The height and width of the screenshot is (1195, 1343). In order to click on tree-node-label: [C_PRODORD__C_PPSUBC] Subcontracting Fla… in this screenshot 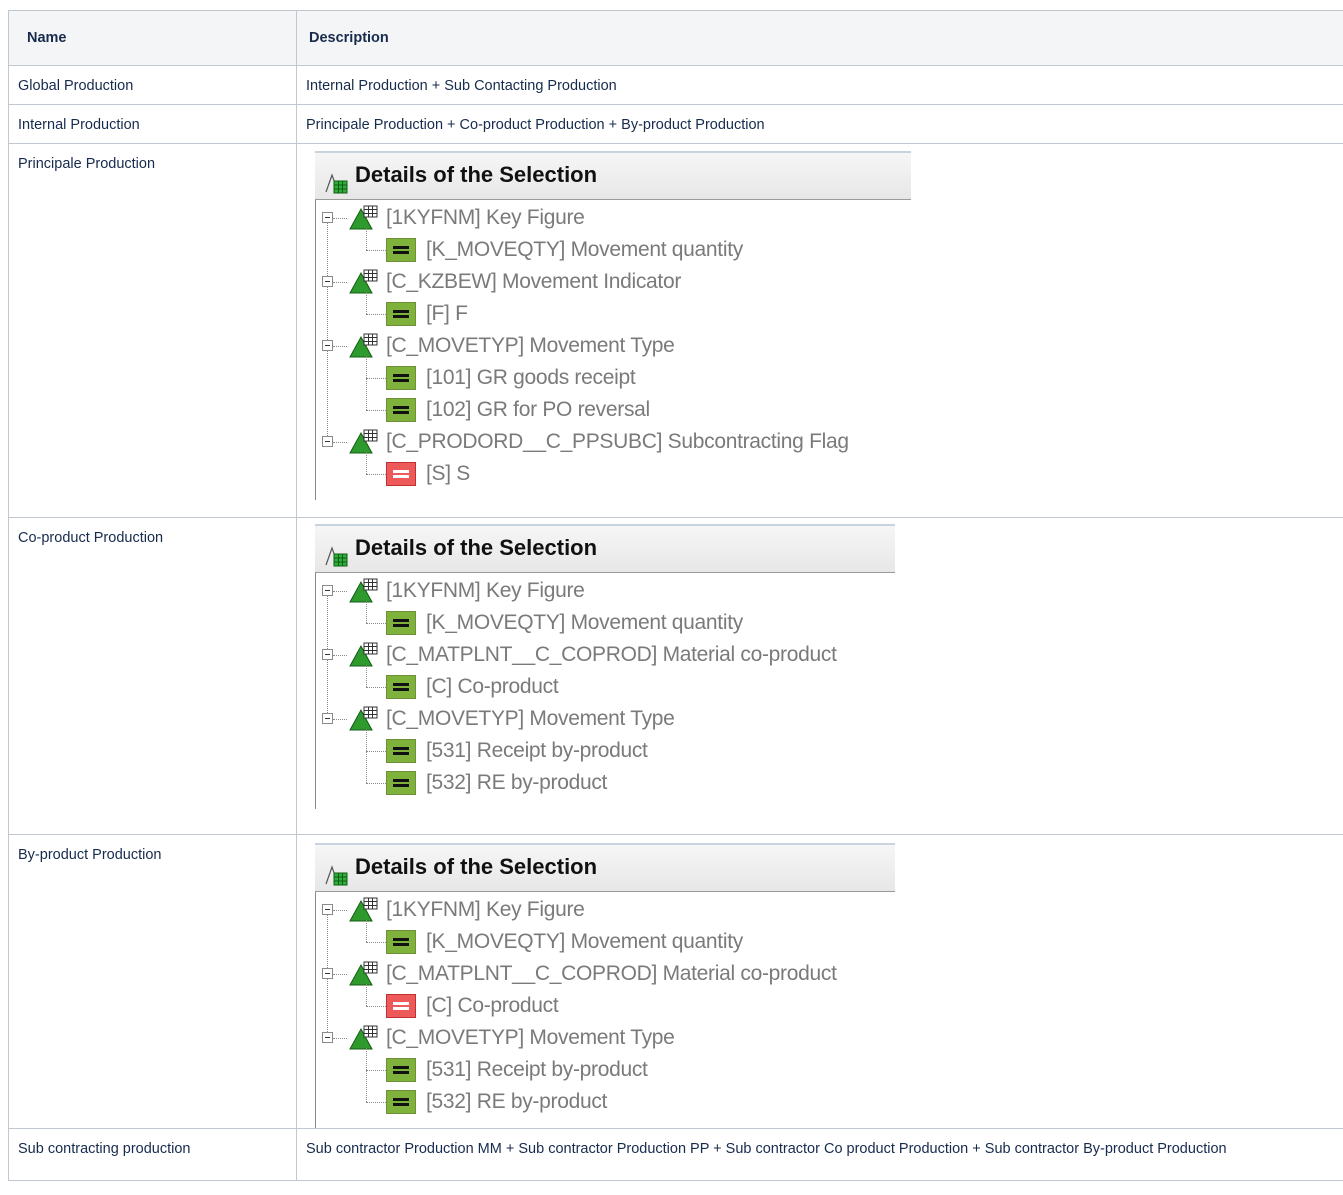, I will do `click(617, 441)`.